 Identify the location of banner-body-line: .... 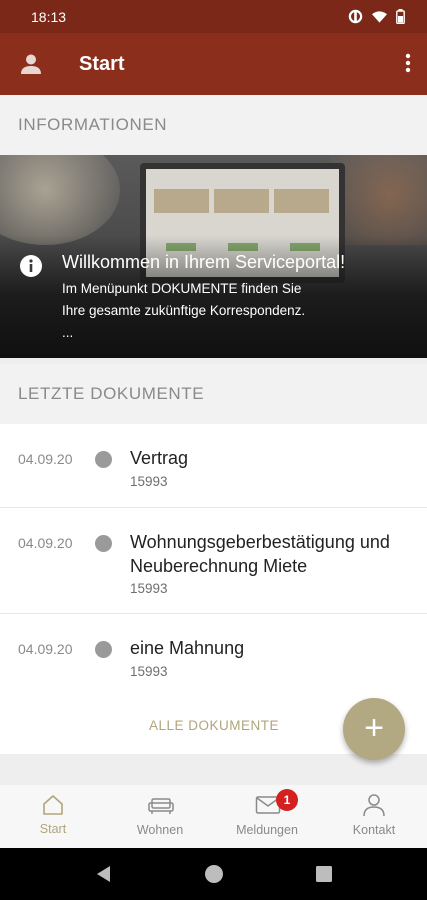
(68, 332).